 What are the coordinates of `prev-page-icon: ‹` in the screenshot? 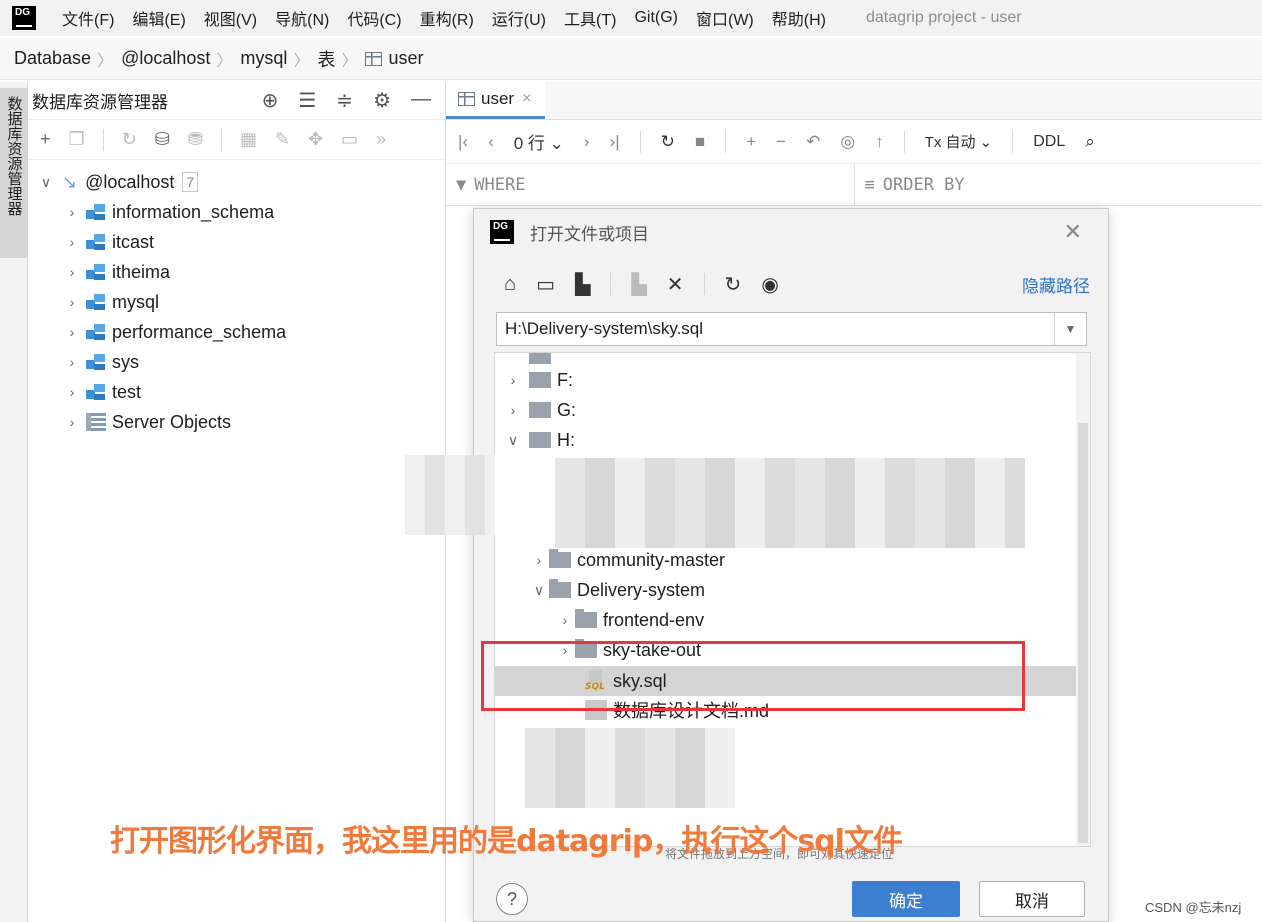 It's located at (491, 142).